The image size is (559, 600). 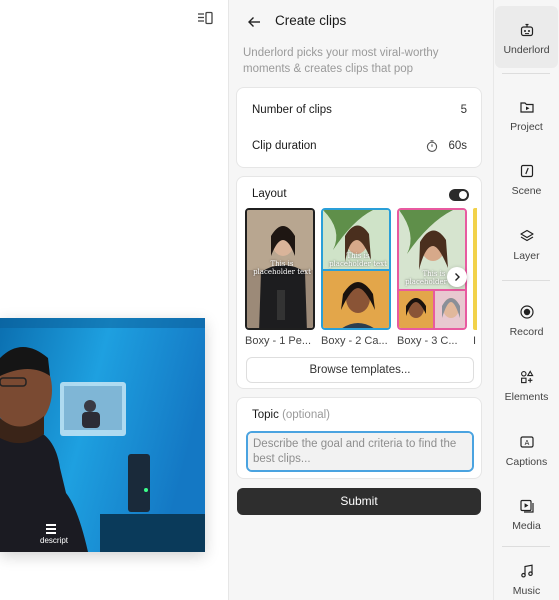 I want to click on back-button, so click(x=255, y=22).